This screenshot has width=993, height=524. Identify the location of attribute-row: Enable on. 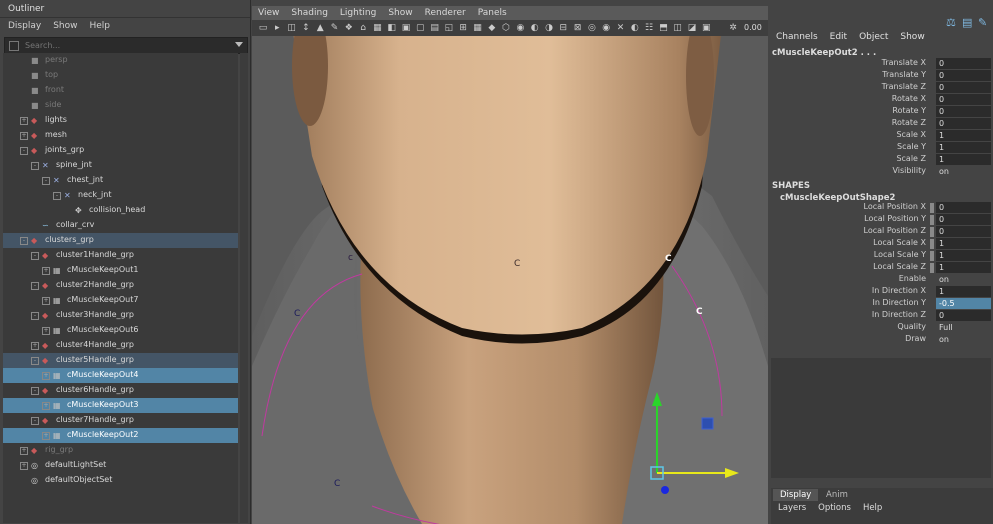
(880, 280).